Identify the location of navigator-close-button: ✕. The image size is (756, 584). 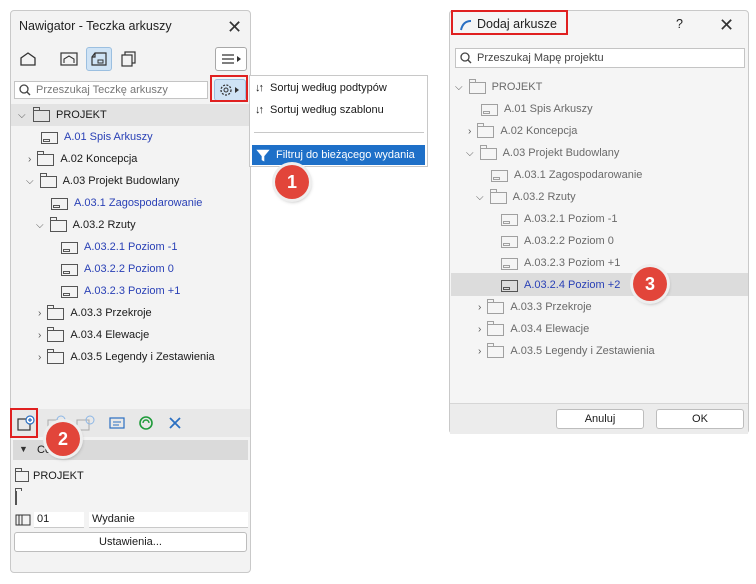
(234, 27).